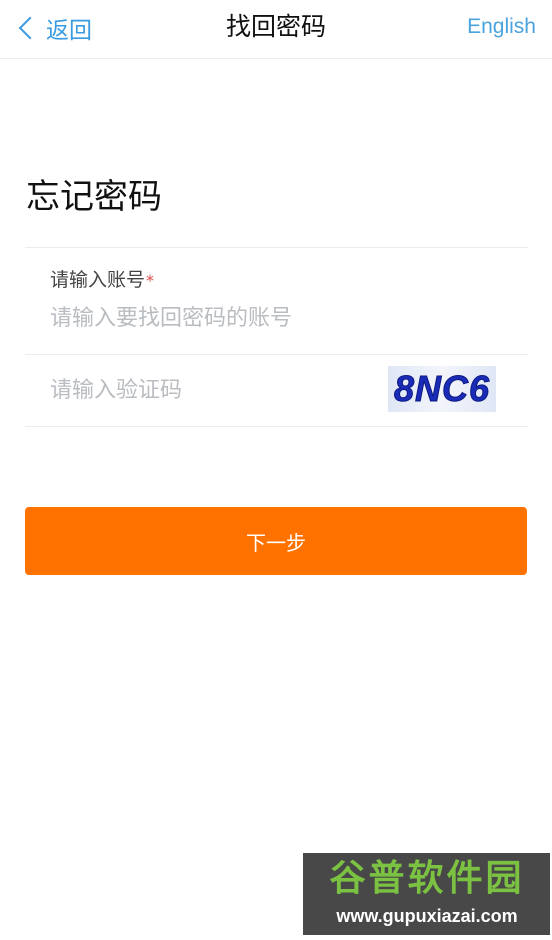  Describe the element at coordinates (276, 541) in the screenshot. I see `next-step-button: 下一步` at that location.